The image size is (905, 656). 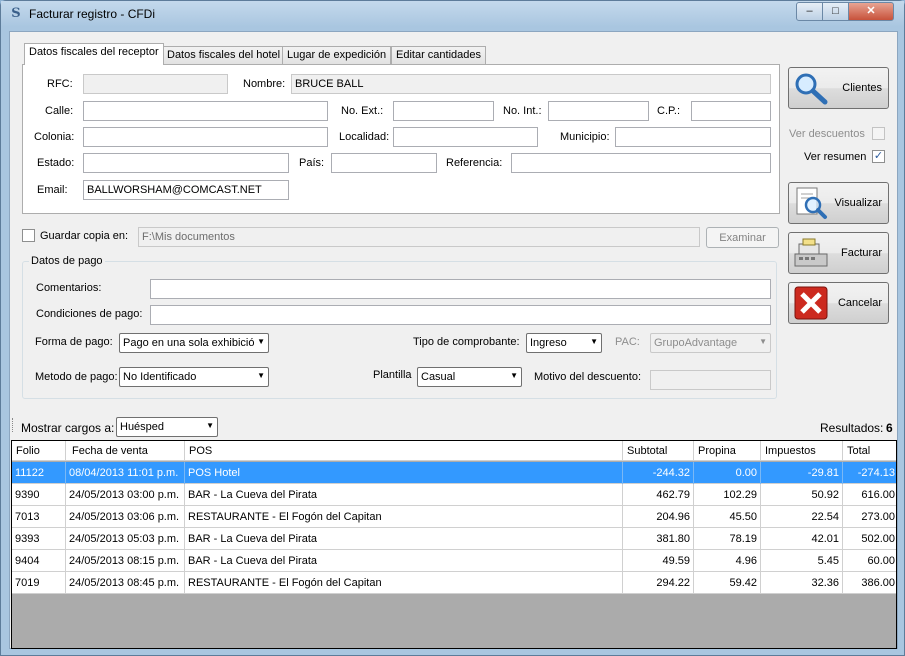 What do you see at coordinates (811, 252) in the screenshot?
I see `cash-register-icon` at bounding box center [811, 252].